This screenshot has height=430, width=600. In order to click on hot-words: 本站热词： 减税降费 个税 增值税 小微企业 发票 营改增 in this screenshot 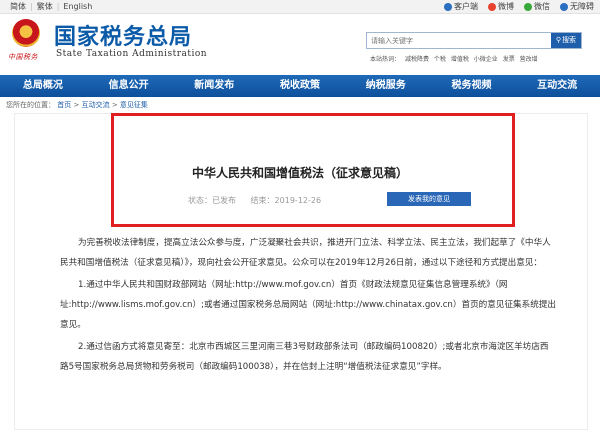, I will do `click(455, 58)`.